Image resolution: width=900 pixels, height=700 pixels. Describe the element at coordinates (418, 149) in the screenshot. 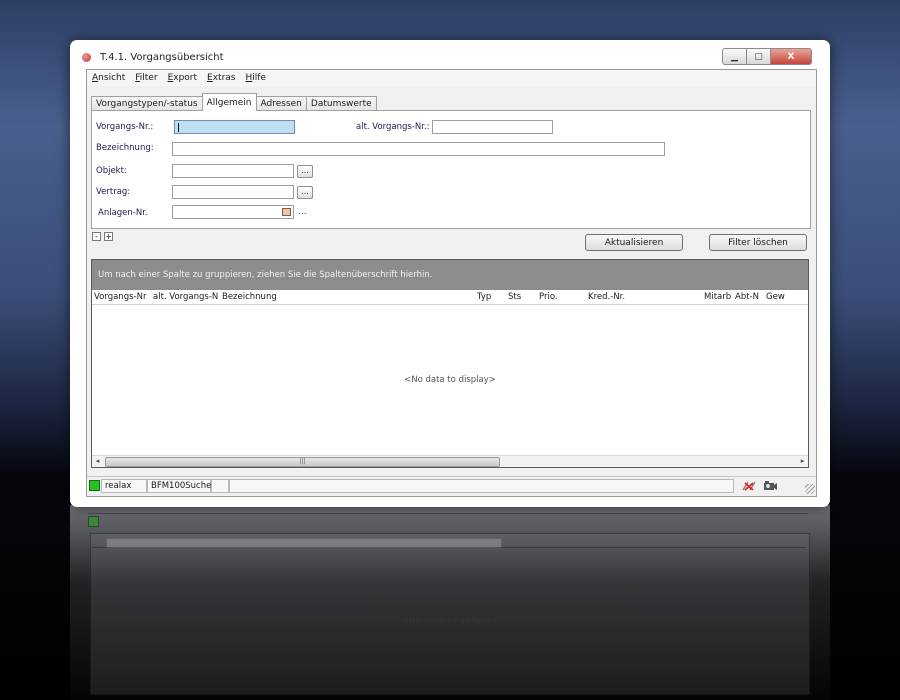

I see `bezeichnung-input` at that location.